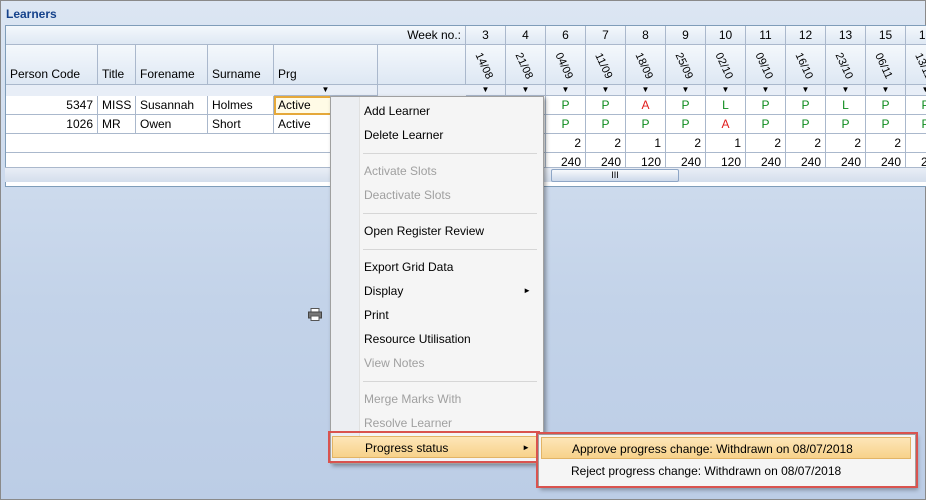  Describe the element at coordinates (527, 290) in the screenshot. I see `submenu-arrow-icon: ►` at that location.